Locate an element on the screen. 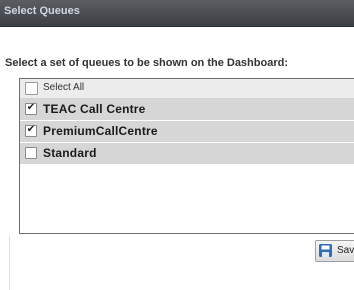 The width and height of the screenshot is (354, 290). dialog-titlebar: Select Queues is located at coordinates (177, 13).